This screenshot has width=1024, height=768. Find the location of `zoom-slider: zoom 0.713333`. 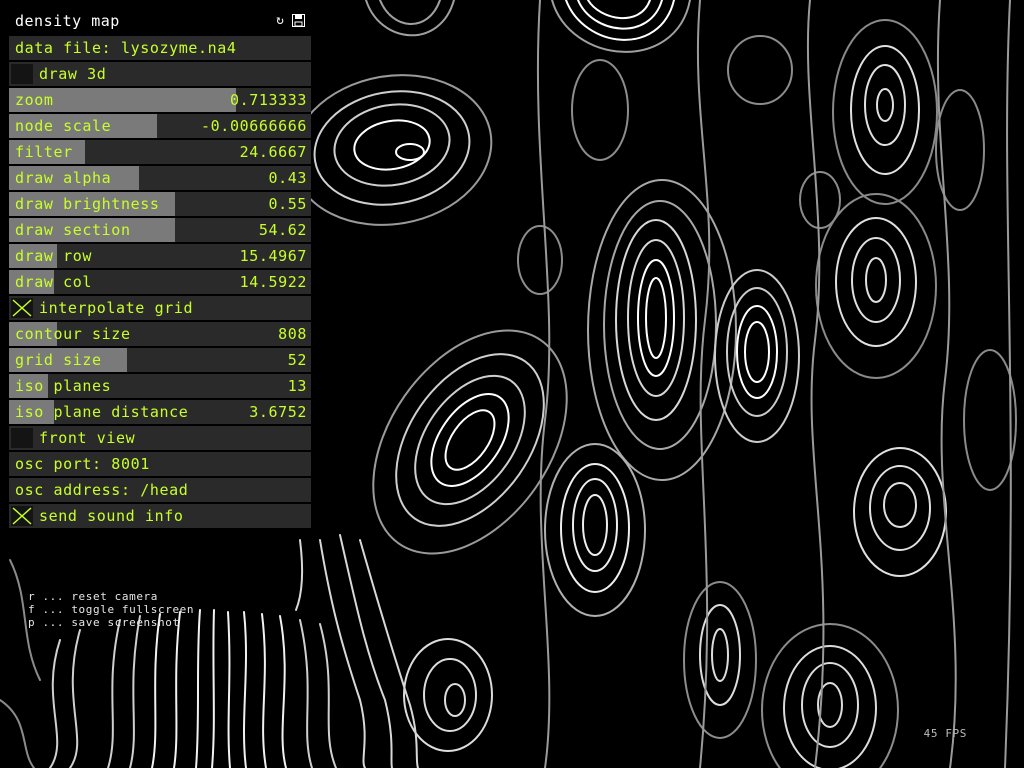

zoom-slider: zoom 0.713333 is located at coordinates (160, 100).